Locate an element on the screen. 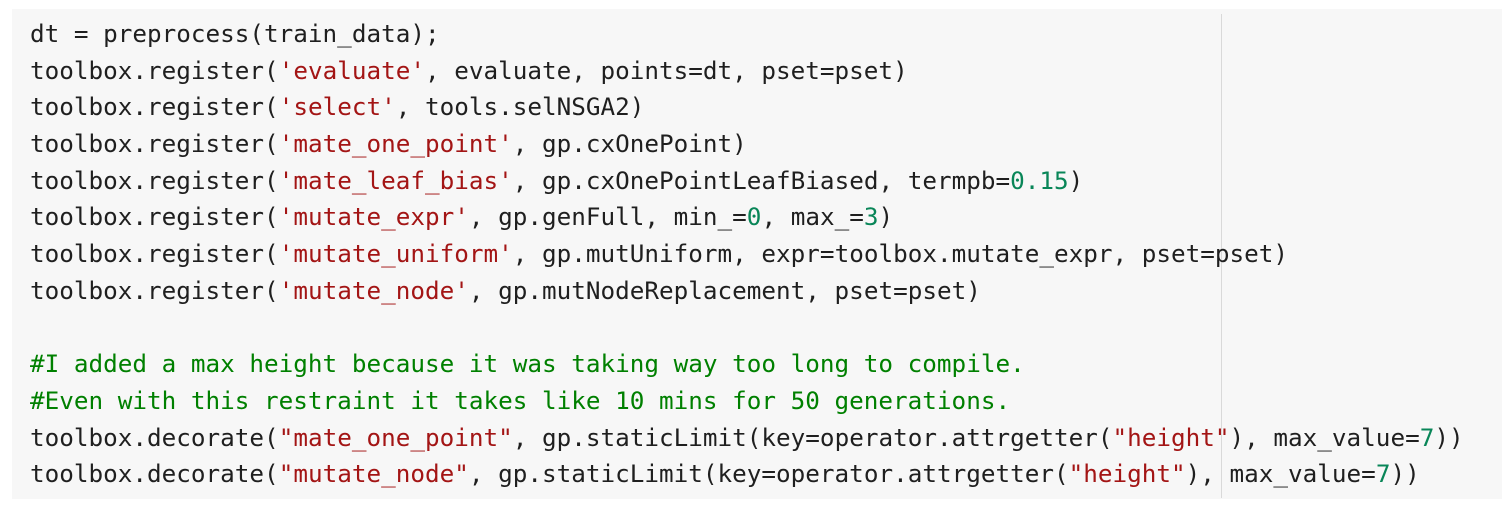 Image resolution: width=1508 pixels, height=505 pixels. string-token: 'select' is located at coordinates (337, 107).